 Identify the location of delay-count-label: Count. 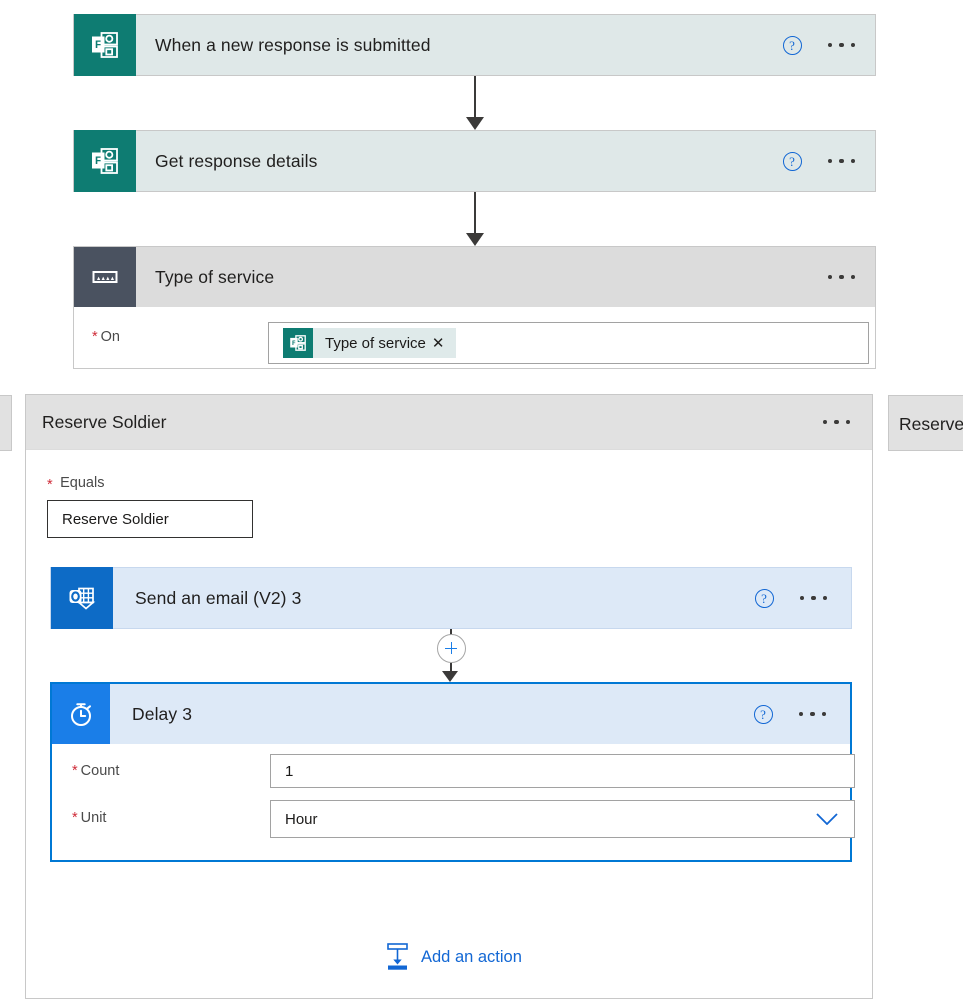
(100, 771).